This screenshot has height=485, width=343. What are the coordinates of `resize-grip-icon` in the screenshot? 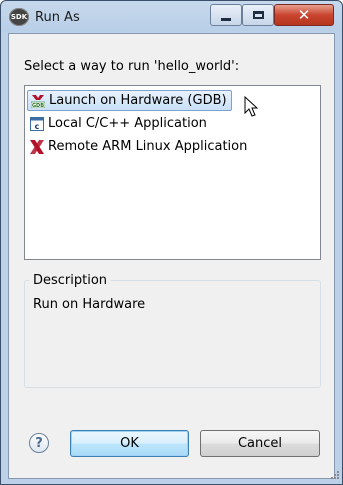 It's located at (334, 476).